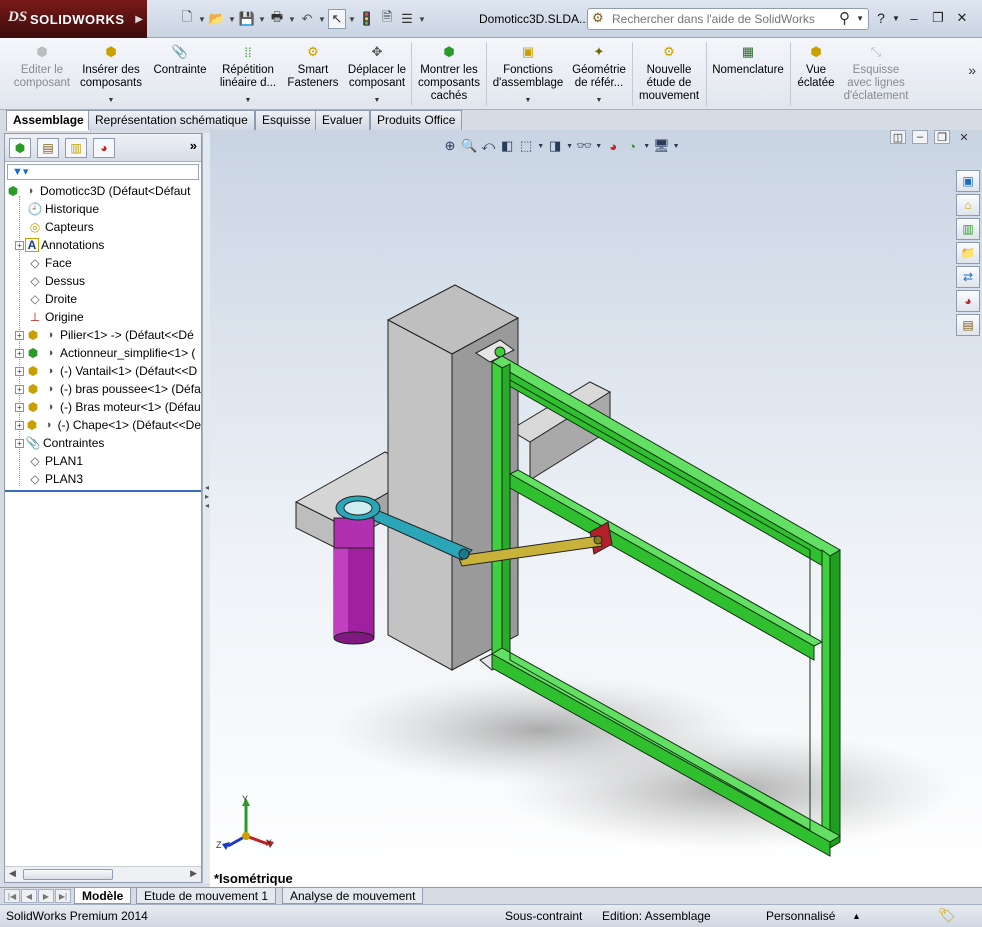  What do you see at coordinates (377, 74) in the screenshot?
I see `move-component-button: ✥ Déplacer le composant ▼` at bounding box center [377, 74].